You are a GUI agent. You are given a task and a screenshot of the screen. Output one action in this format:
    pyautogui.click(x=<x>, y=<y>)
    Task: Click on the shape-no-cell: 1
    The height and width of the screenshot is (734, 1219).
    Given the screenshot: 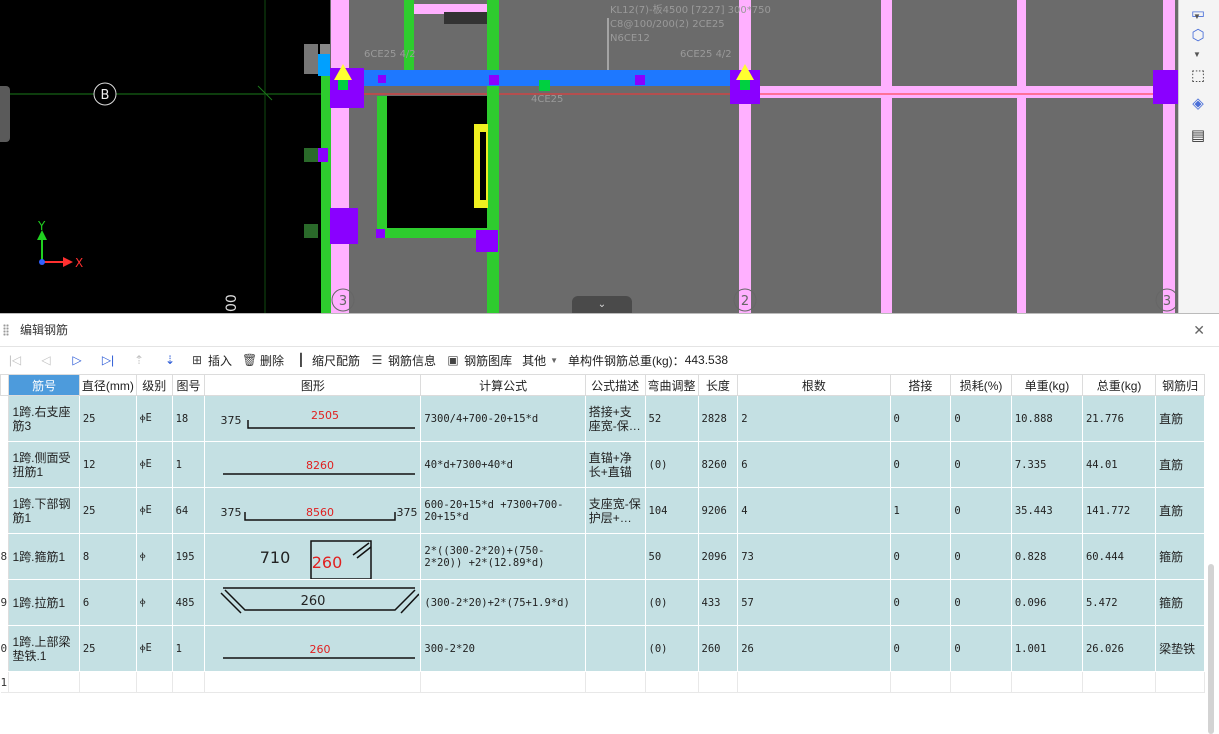 What is the action you would take?
    pyautogui.click(x=189, y=648)
    